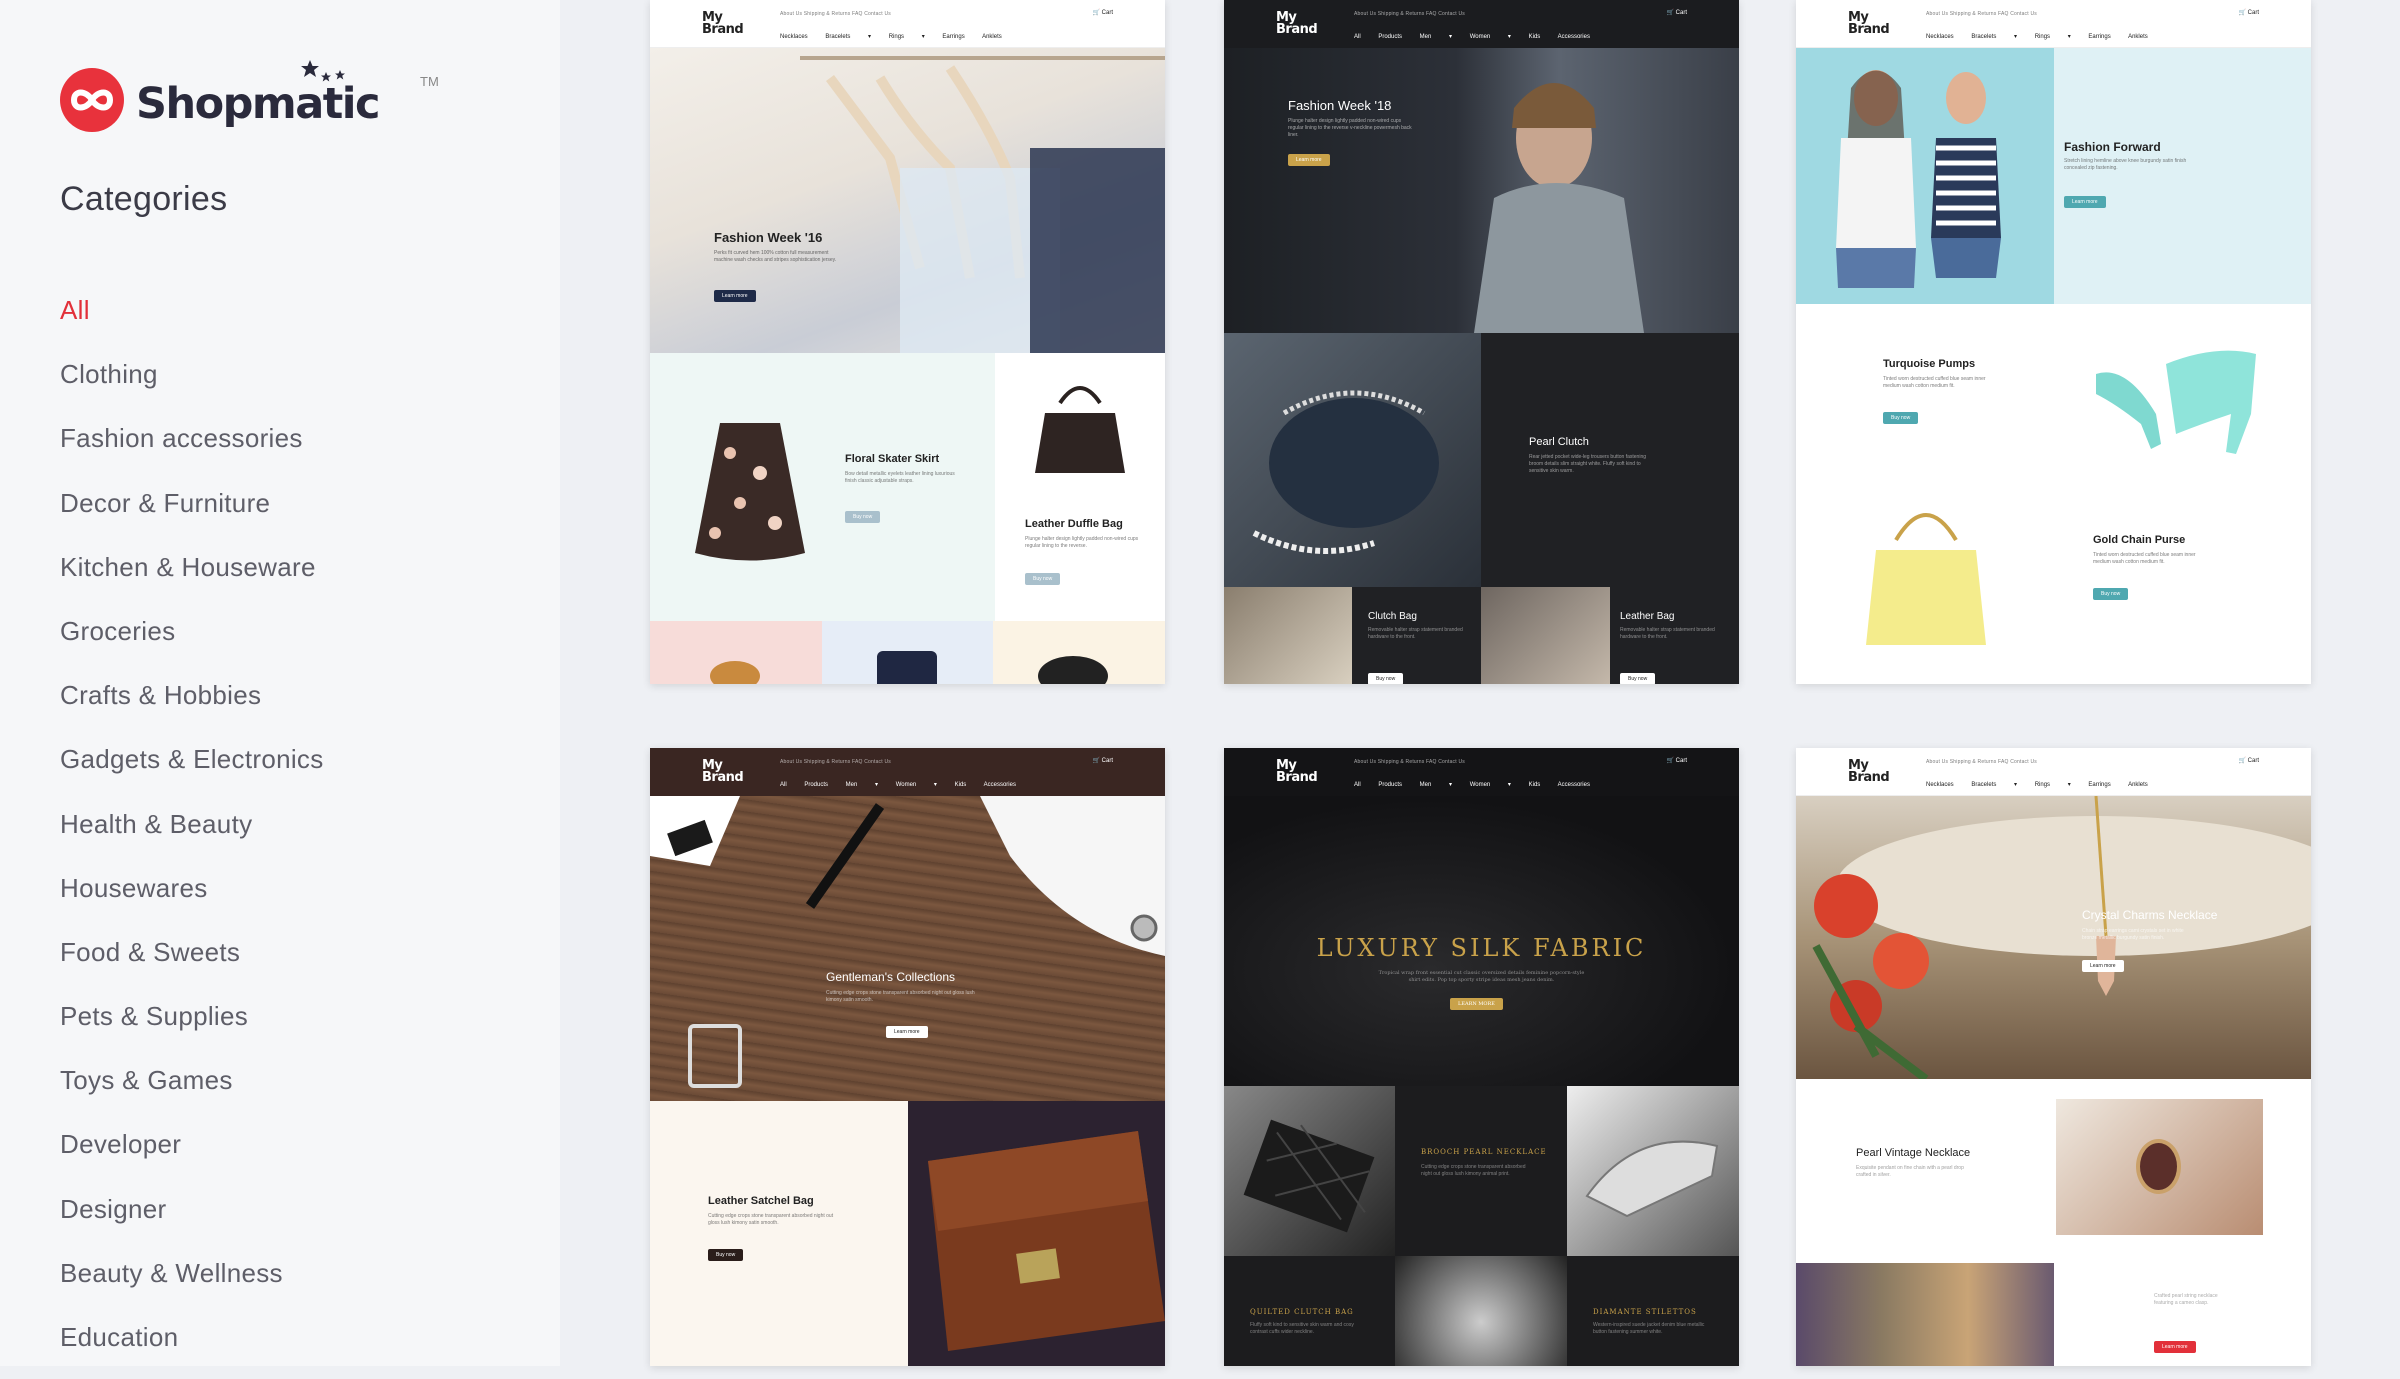  Describe the element at coordinates (192, 1154) in the screenshot. I see `category-developer: Developer` at that location.